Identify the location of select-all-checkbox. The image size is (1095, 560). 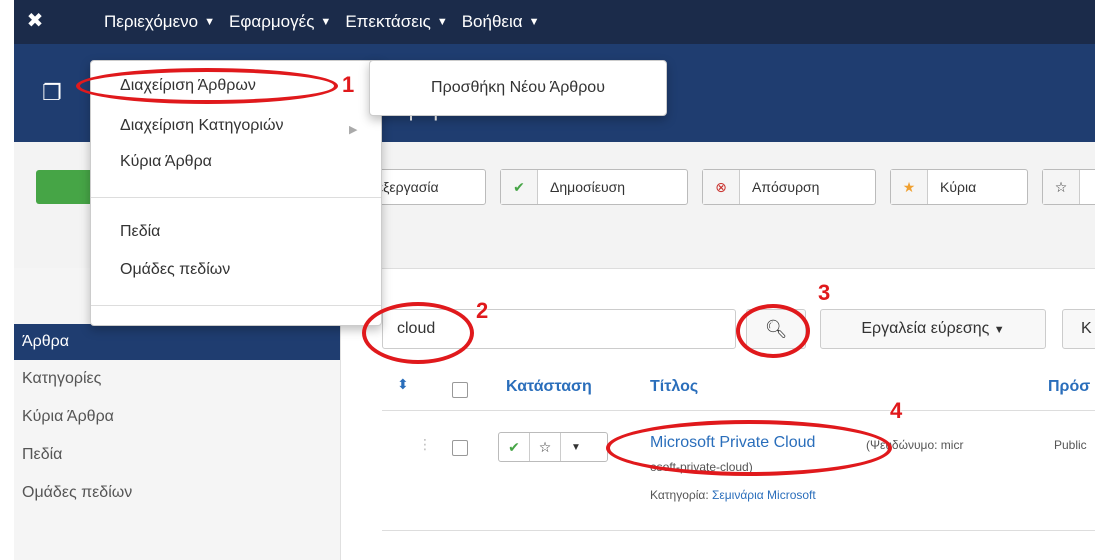
(460, 390).